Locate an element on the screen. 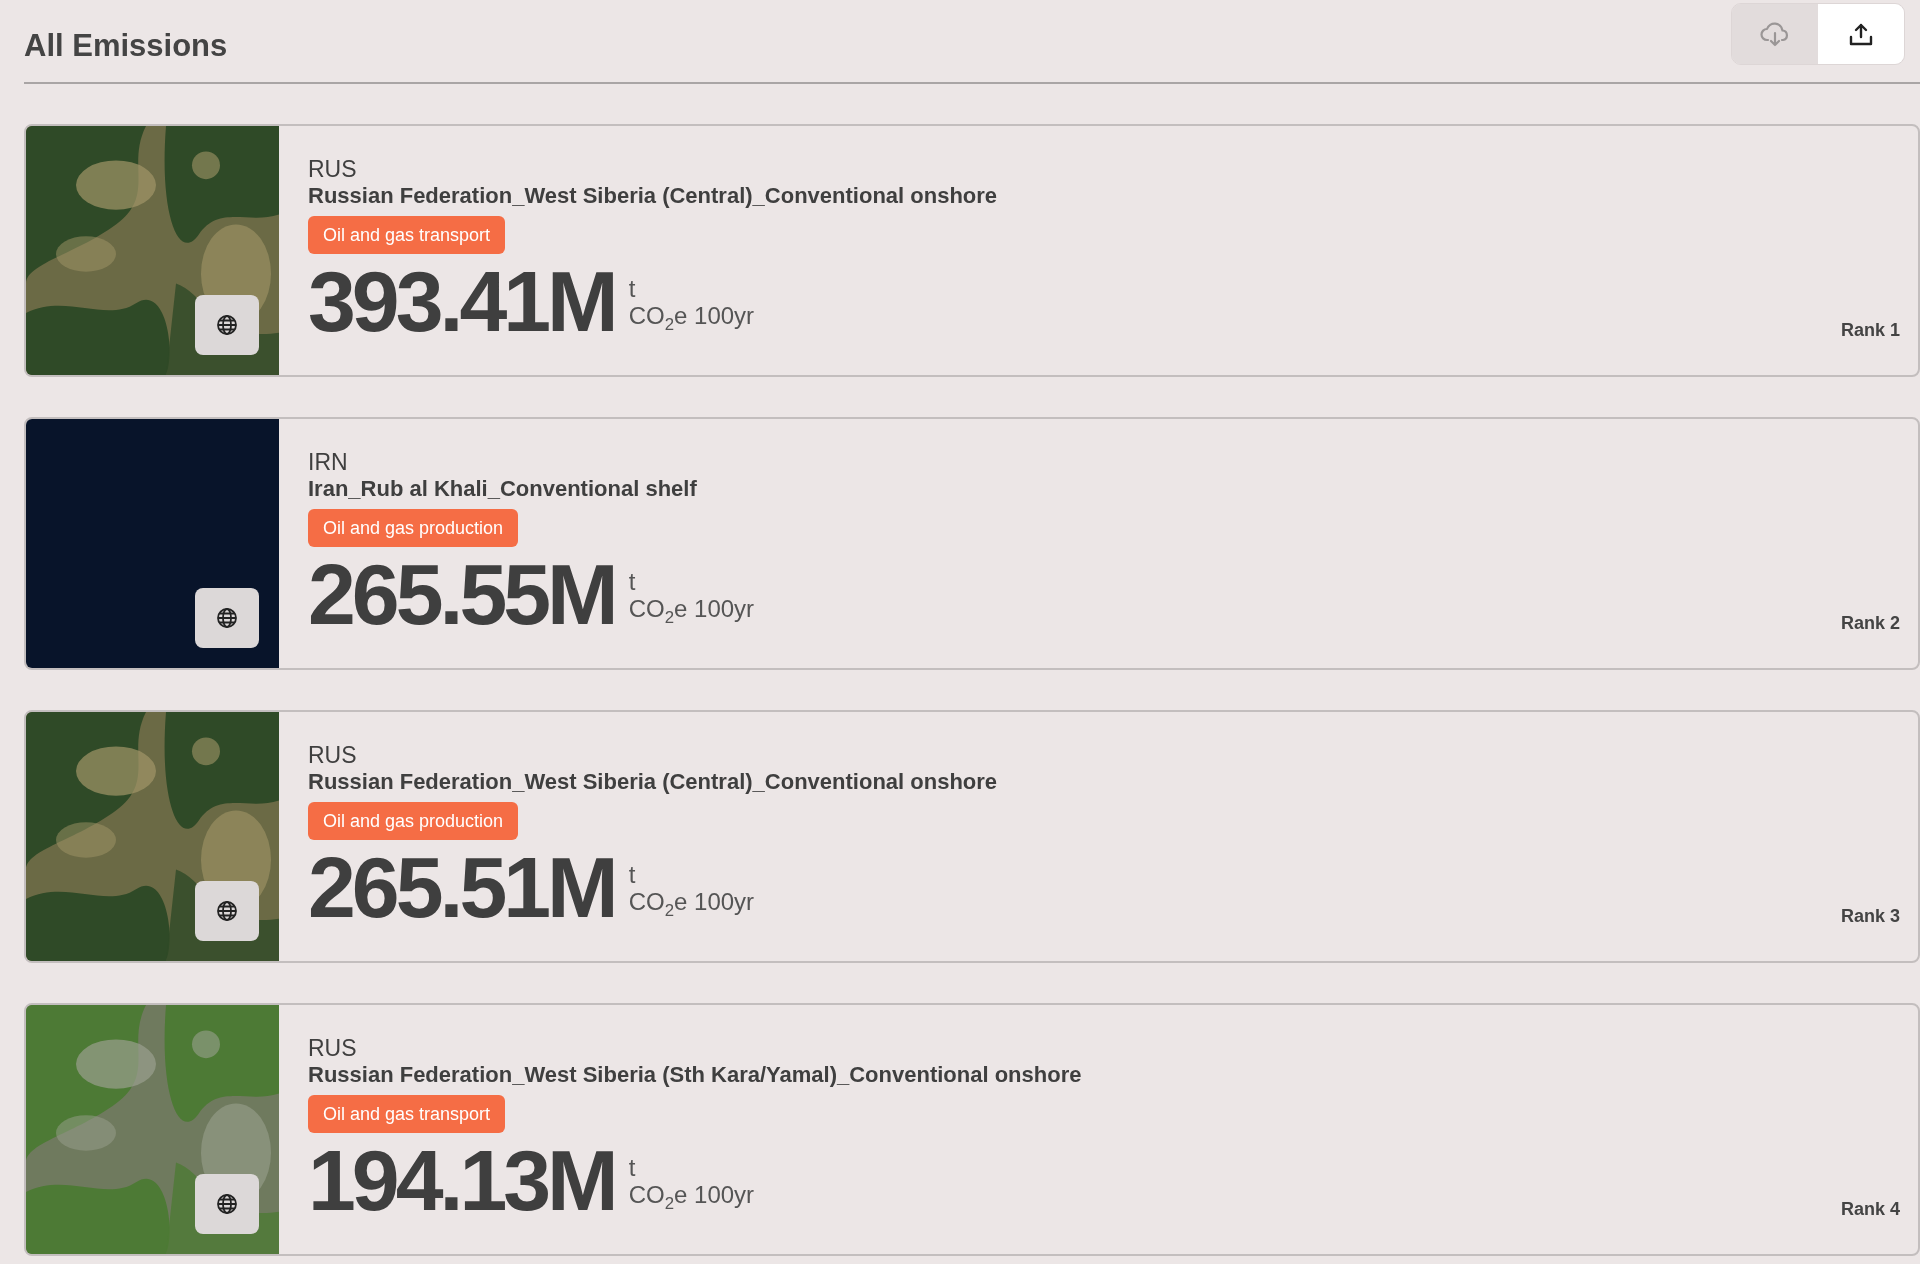 The height and width of the screenshot is (1264, 1920). upload-button is located at coordinates (1861, 34).